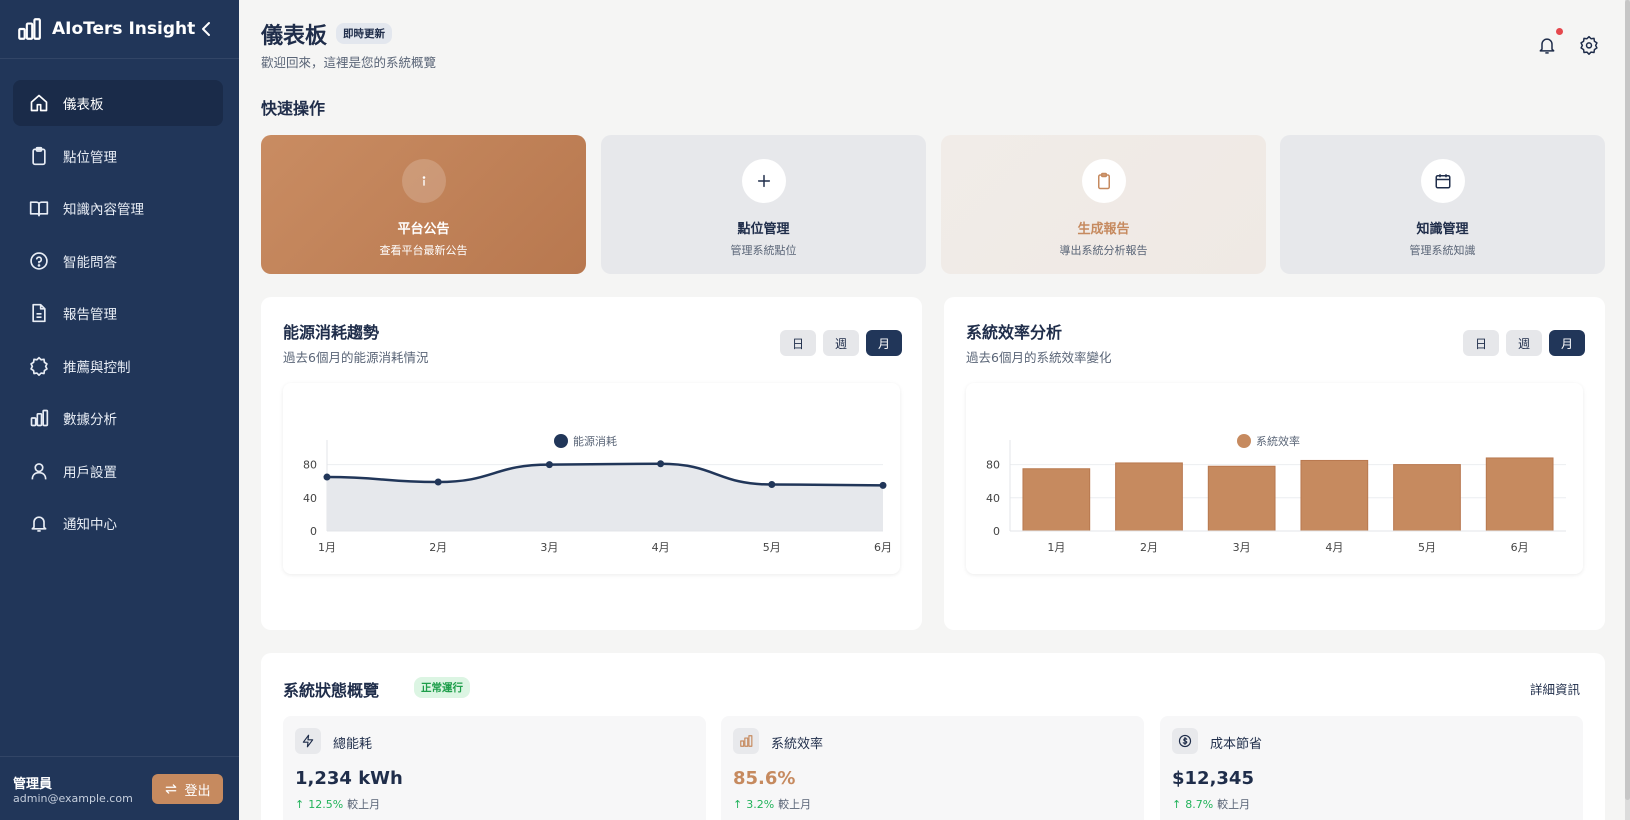 Image resolution: width=1630 pixels, height=820 pixels. Describe the element at coordinates (763, 204) in the screenshot. I see `quick-action-points: 點位管理 管理系統點位` at that location.